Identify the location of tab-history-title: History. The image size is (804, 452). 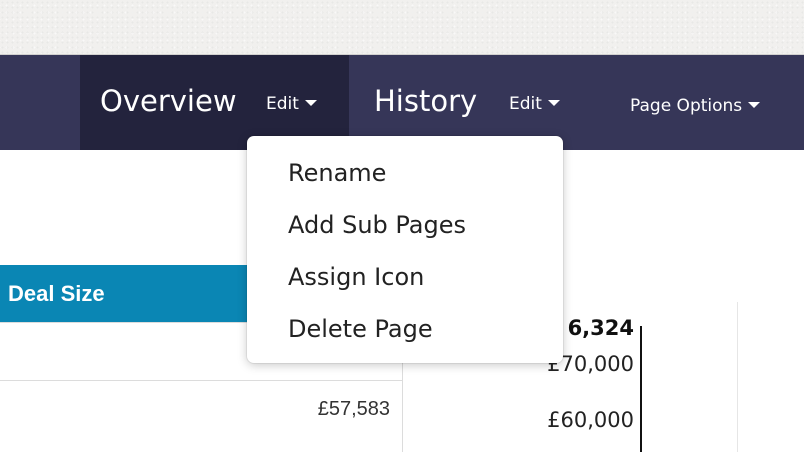
(425, 101).